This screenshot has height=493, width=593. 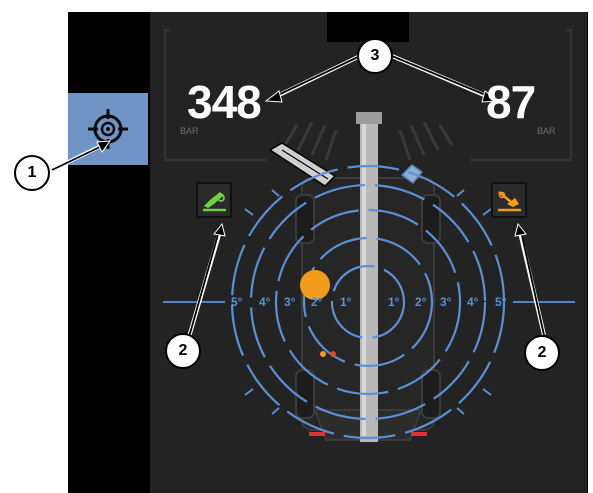 What do you see at coordinates (290, 302) in the screenshot?
I see `tilt-label-left: 3°` at bounding box center [290, 302].